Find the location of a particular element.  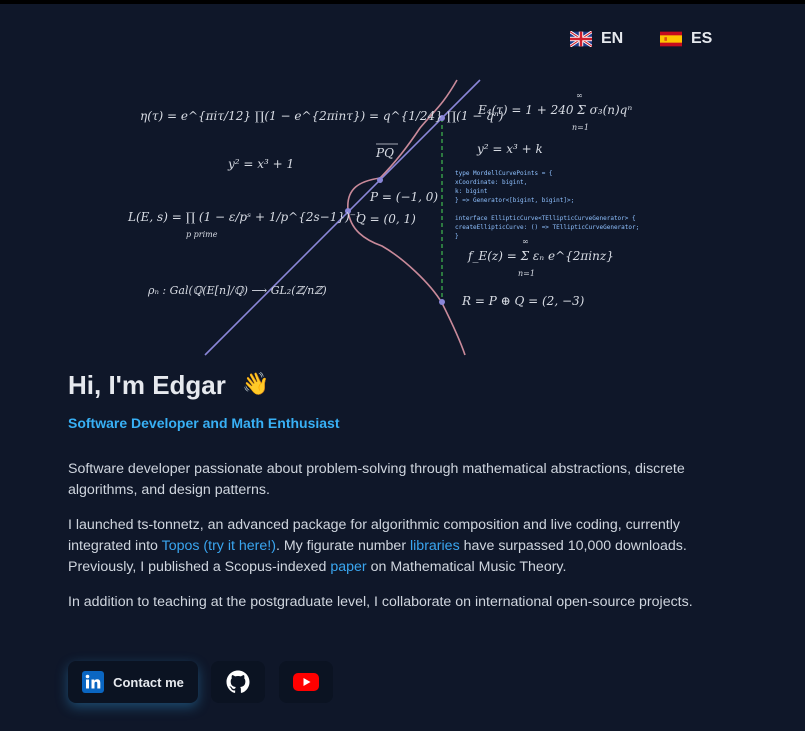

language-es-label: ES is located at coordinates (702, 38).